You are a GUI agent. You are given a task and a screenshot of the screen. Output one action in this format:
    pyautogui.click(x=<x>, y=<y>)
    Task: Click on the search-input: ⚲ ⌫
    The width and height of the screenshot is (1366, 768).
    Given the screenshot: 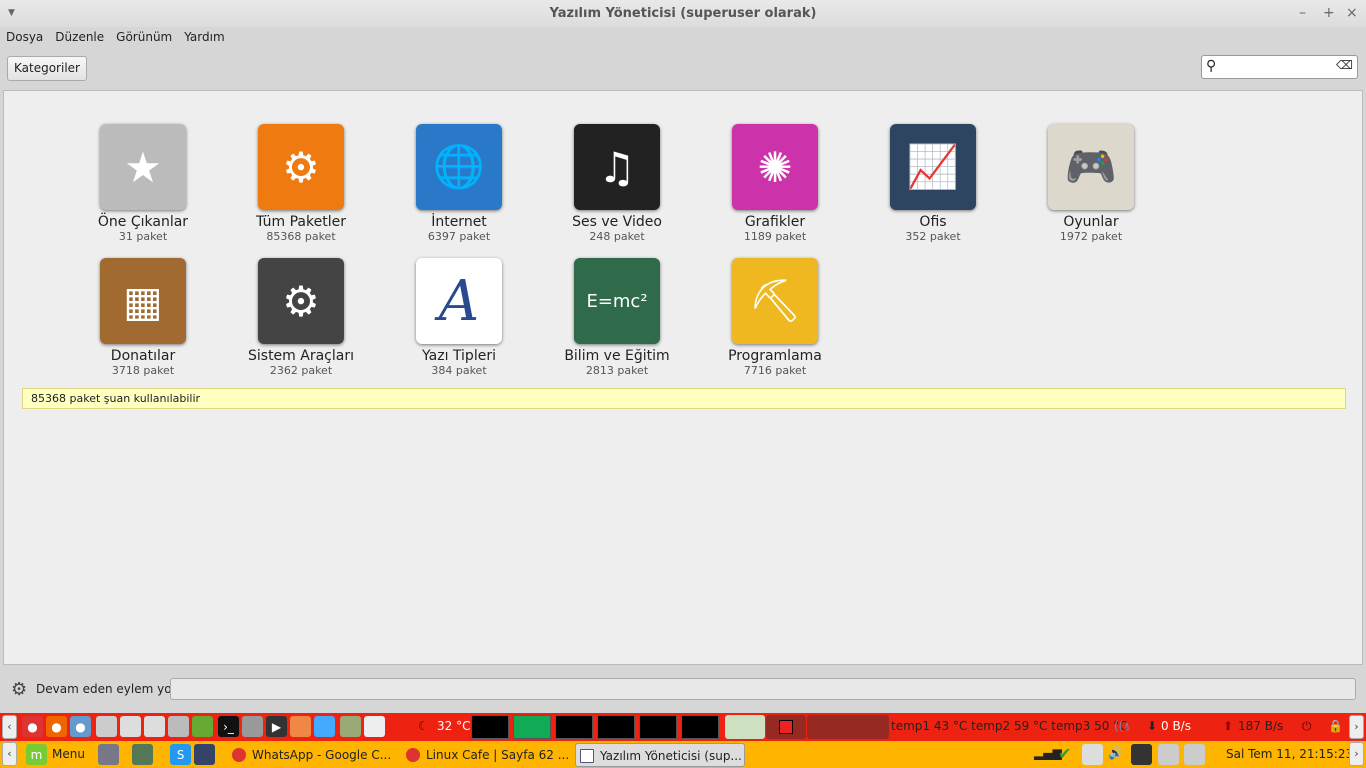 What is the action you would take?
    pyautogui.click(x=1279, y=67)
    